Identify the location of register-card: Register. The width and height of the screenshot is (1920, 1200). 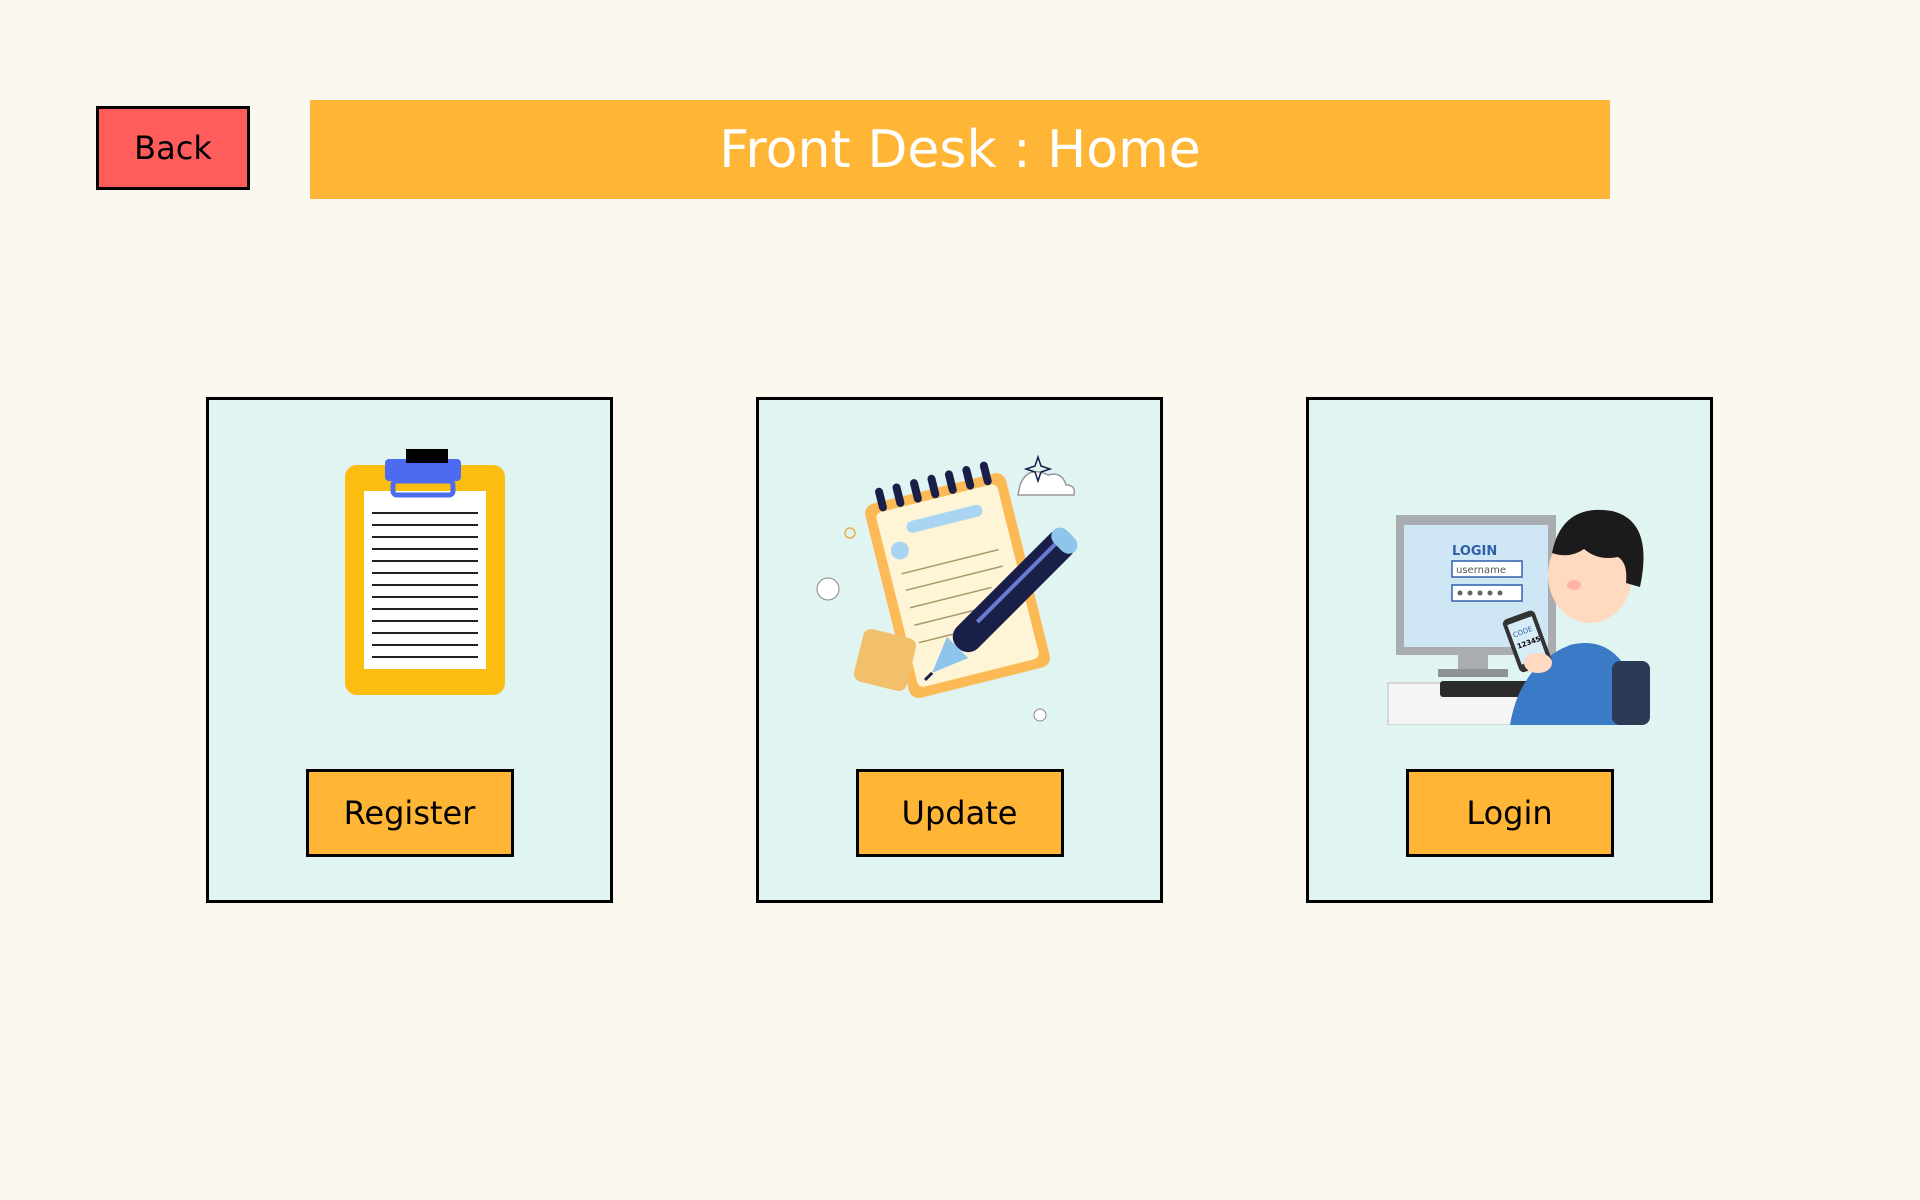
(409, 650).